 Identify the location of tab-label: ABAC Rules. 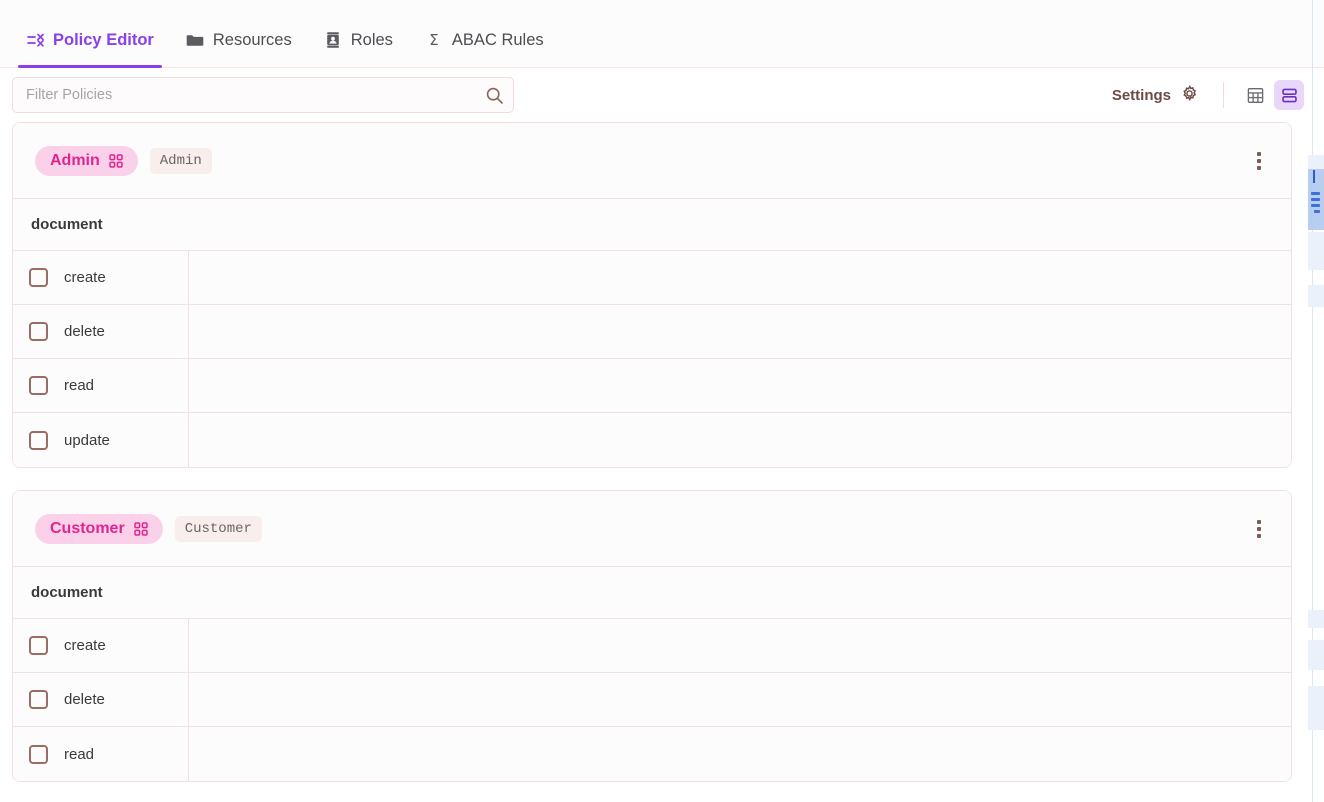
(497, 39).